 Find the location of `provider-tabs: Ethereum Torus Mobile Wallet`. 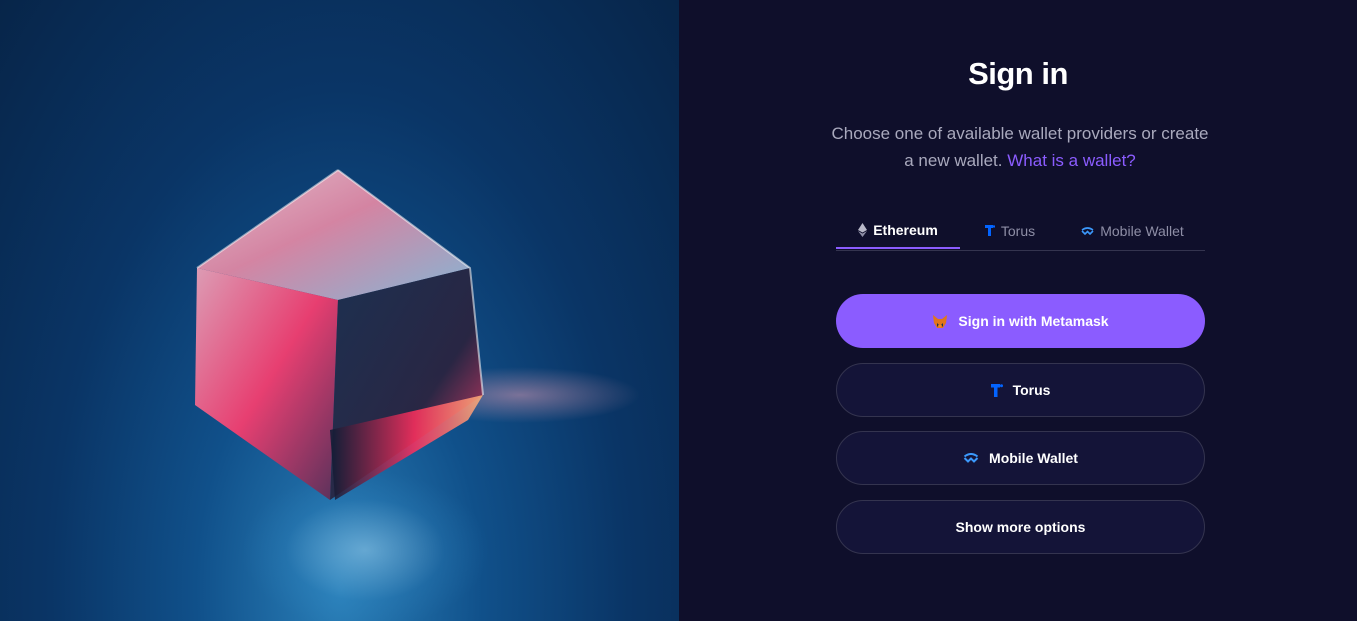

provider-tabs: Ethereum Torus Mobile Wallet is located at coordinates (1020, 231).